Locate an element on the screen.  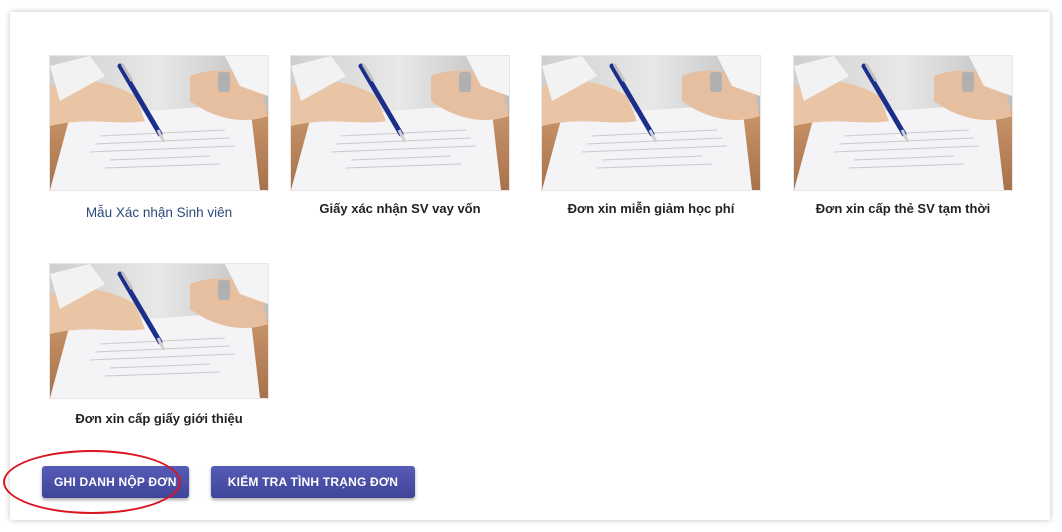
form-card-label: Đơn xin miễn giảm học phí is located at coordinates (651, 208).